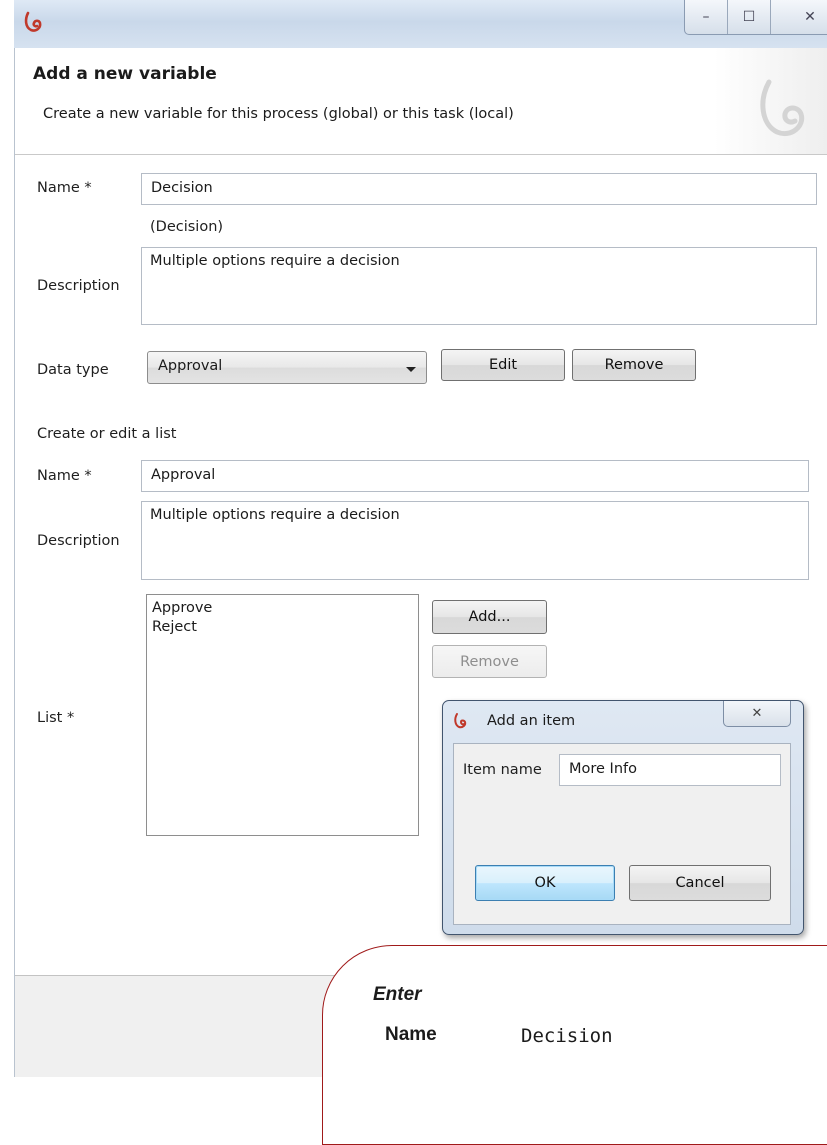 The image size is (827, 1145). What do you see at coordinates (749, 17) in the screenshot?
I see `maximize-button: ☐` at bounding box center [749, 17].